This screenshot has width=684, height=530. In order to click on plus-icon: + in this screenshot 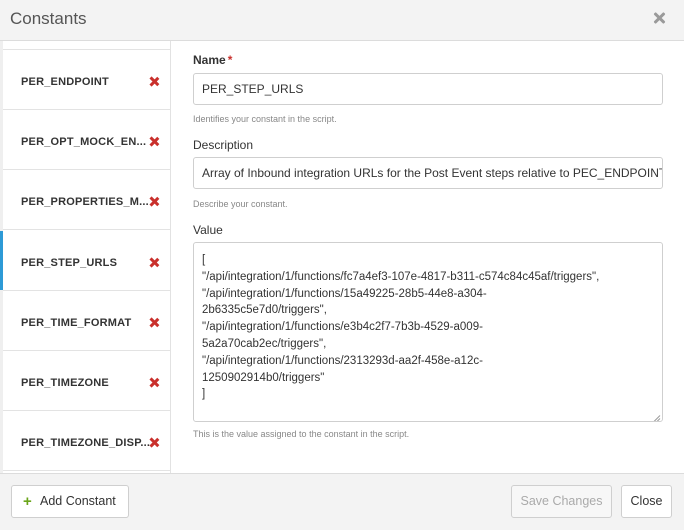, I will do `click(27, 501)`.